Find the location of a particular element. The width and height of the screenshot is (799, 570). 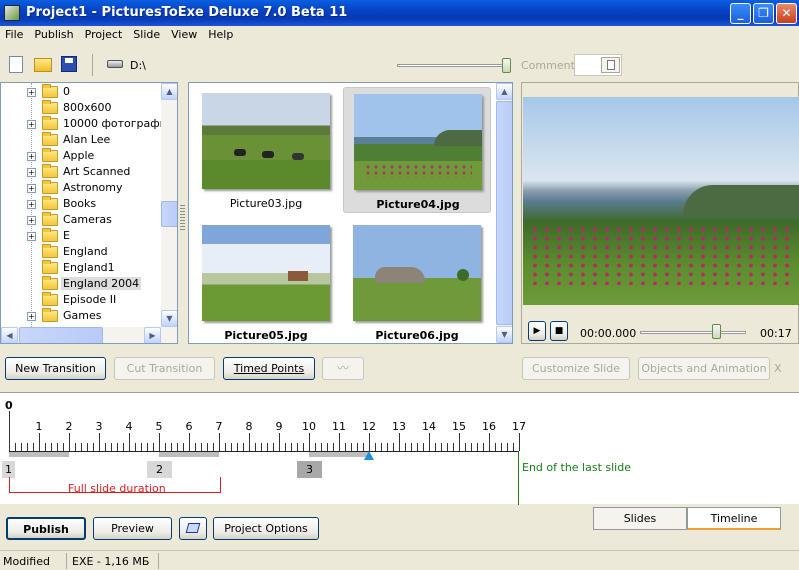

customize-slide-button: Customize Slide is located at coordinates (576, 368).